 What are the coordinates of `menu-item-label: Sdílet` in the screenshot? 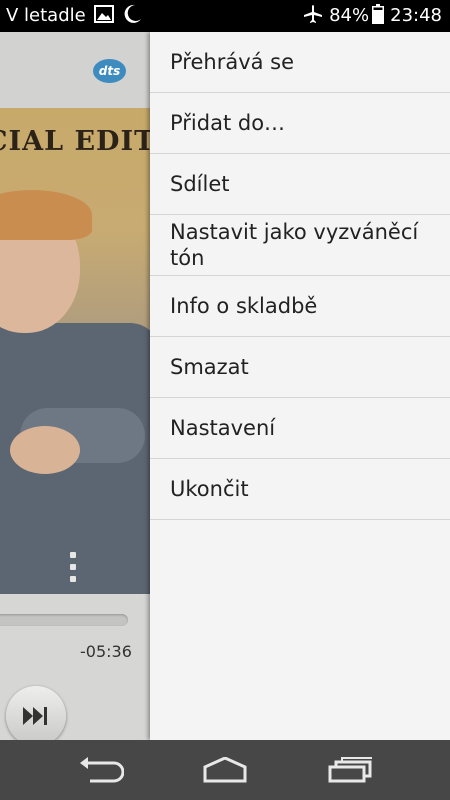 It's located at (200, 184).